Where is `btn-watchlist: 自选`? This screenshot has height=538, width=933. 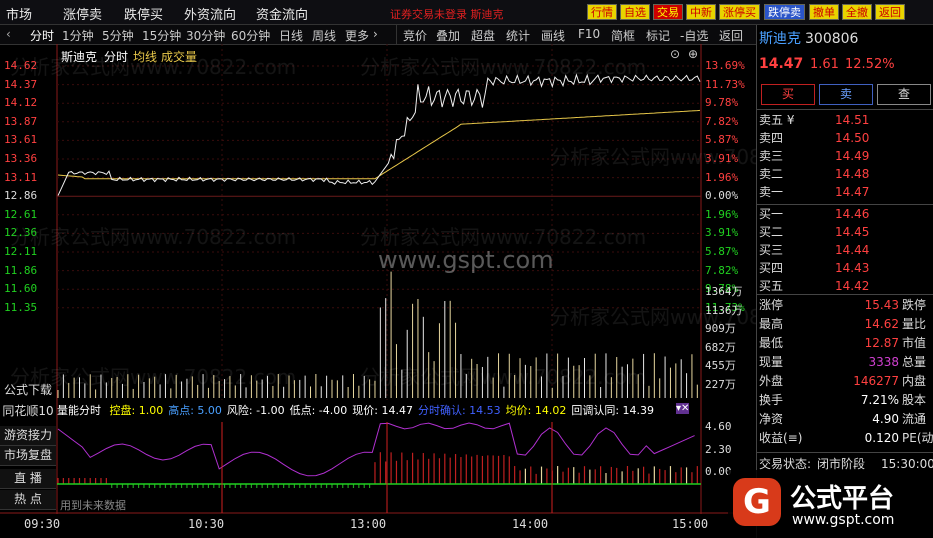
btn-watchlist: 自选 is located at coordinates (635, 12).